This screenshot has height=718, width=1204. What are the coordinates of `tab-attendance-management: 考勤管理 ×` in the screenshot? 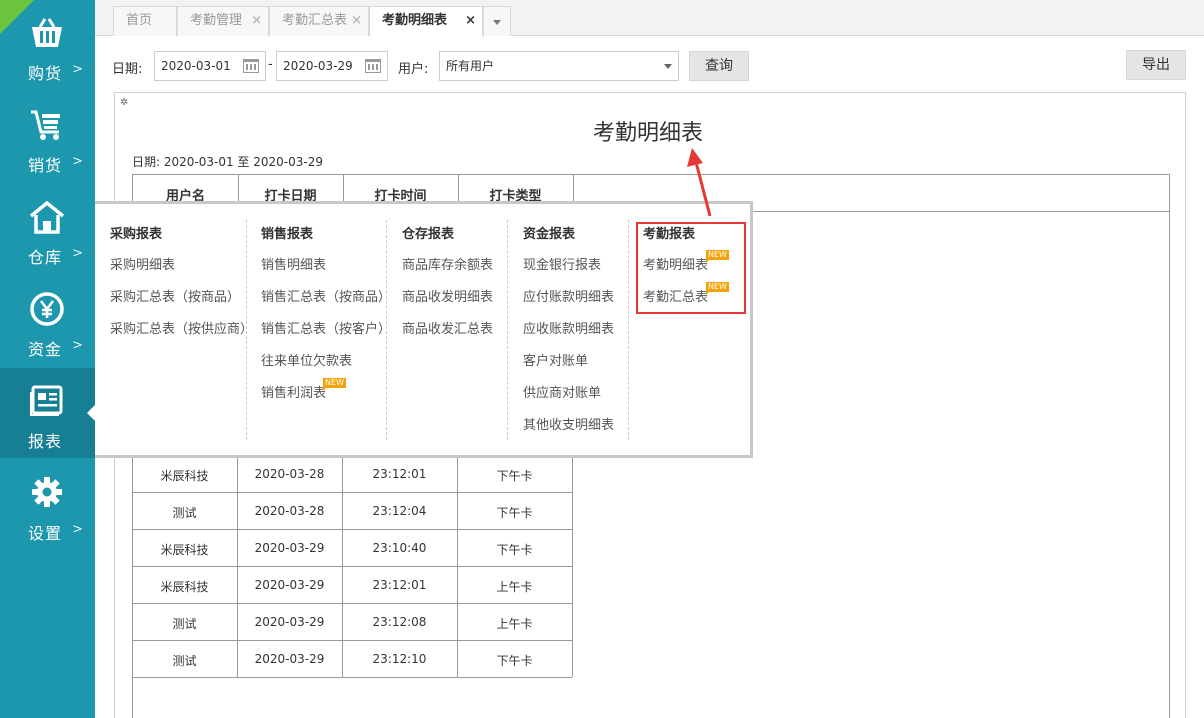 It's located at (223, 21).